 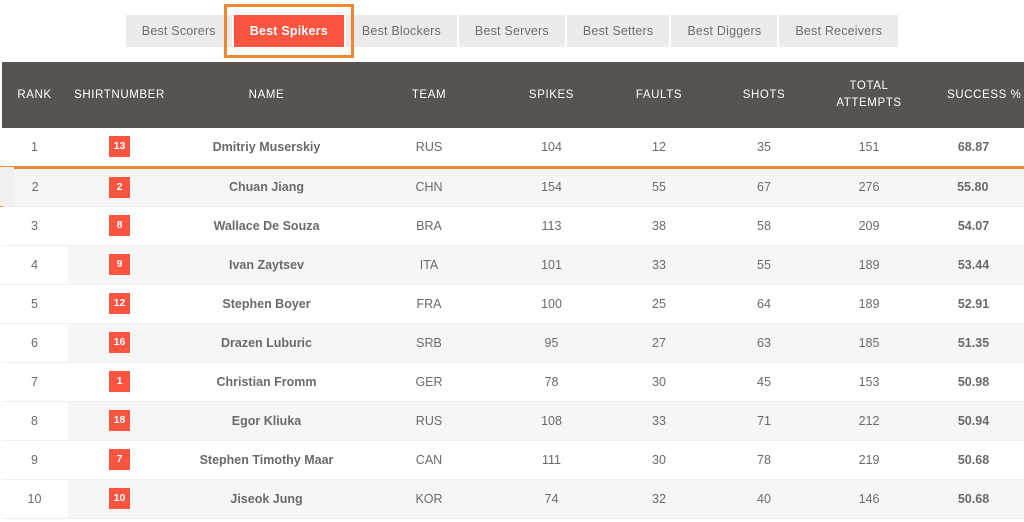 What do you see at coordinates (512, 186) in the screenshot?
I see `table-row: 2 2 Chuan Jiang CHN 154 55 67 276 55.80` at bounding box center [512, 186].